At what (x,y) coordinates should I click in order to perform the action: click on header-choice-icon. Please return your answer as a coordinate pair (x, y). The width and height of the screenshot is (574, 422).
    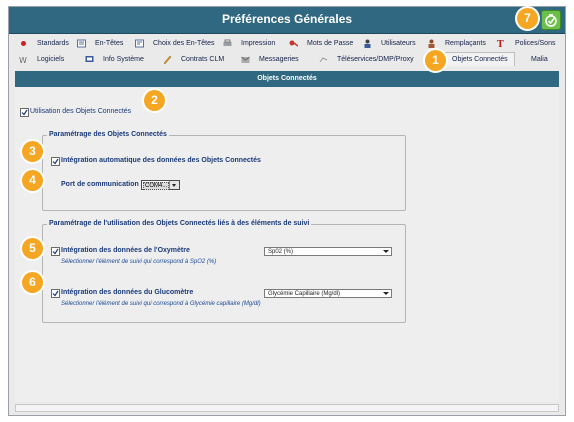
    Looking at the image, I should click on (139, 43).